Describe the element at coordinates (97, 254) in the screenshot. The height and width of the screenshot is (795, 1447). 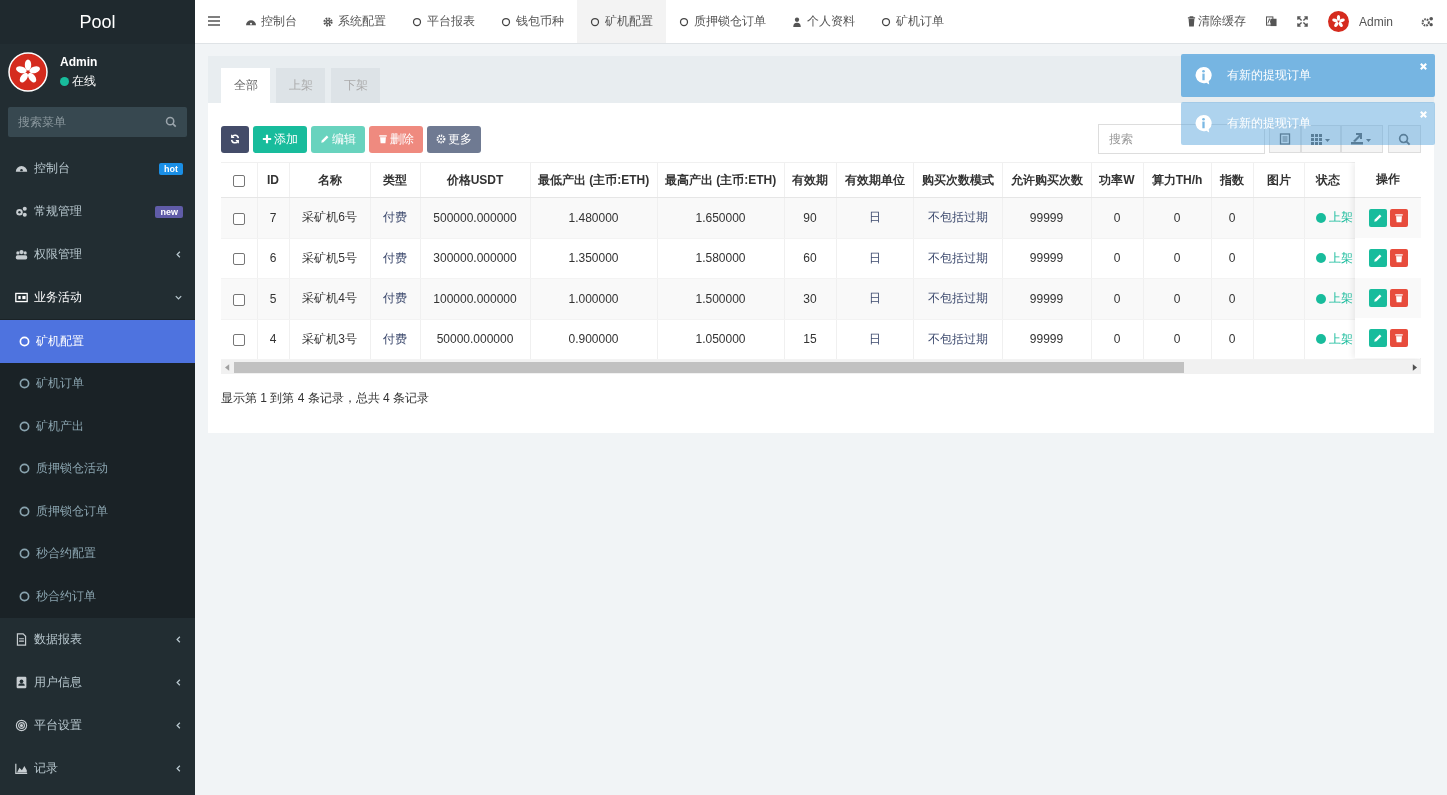
I see `menu-item: 权限管理` at that location.